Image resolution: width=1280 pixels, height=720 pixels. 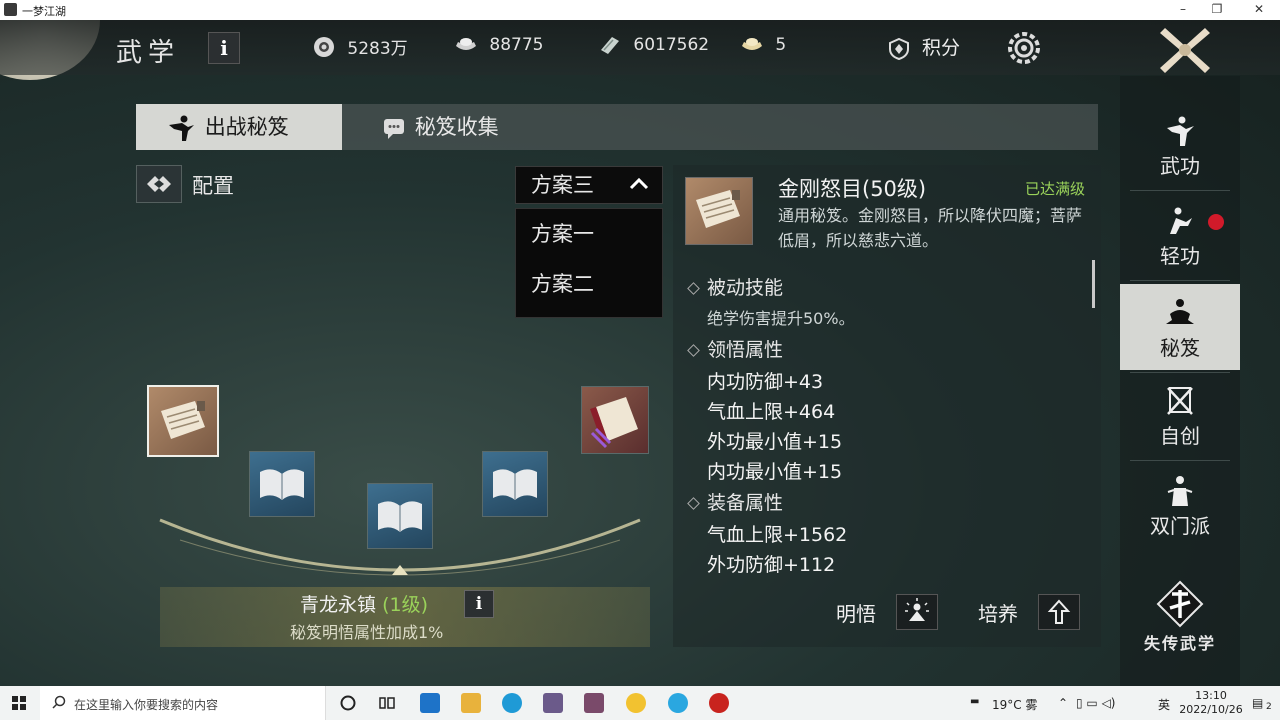 I want to click on lost-skills-button: 失传武学, so click(x=1180, y=619).